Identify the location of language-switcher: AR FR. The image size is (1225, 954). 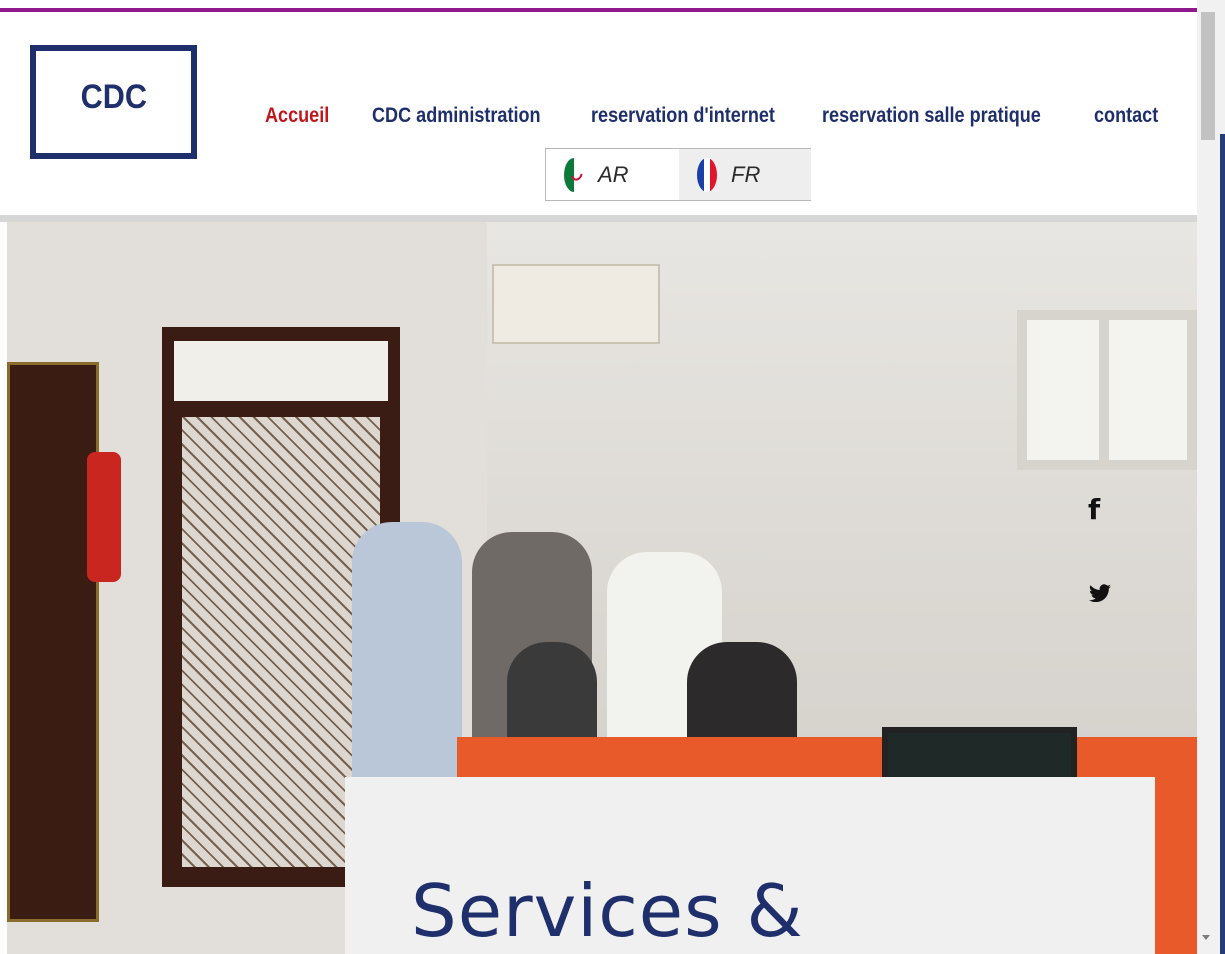
(678, 174).